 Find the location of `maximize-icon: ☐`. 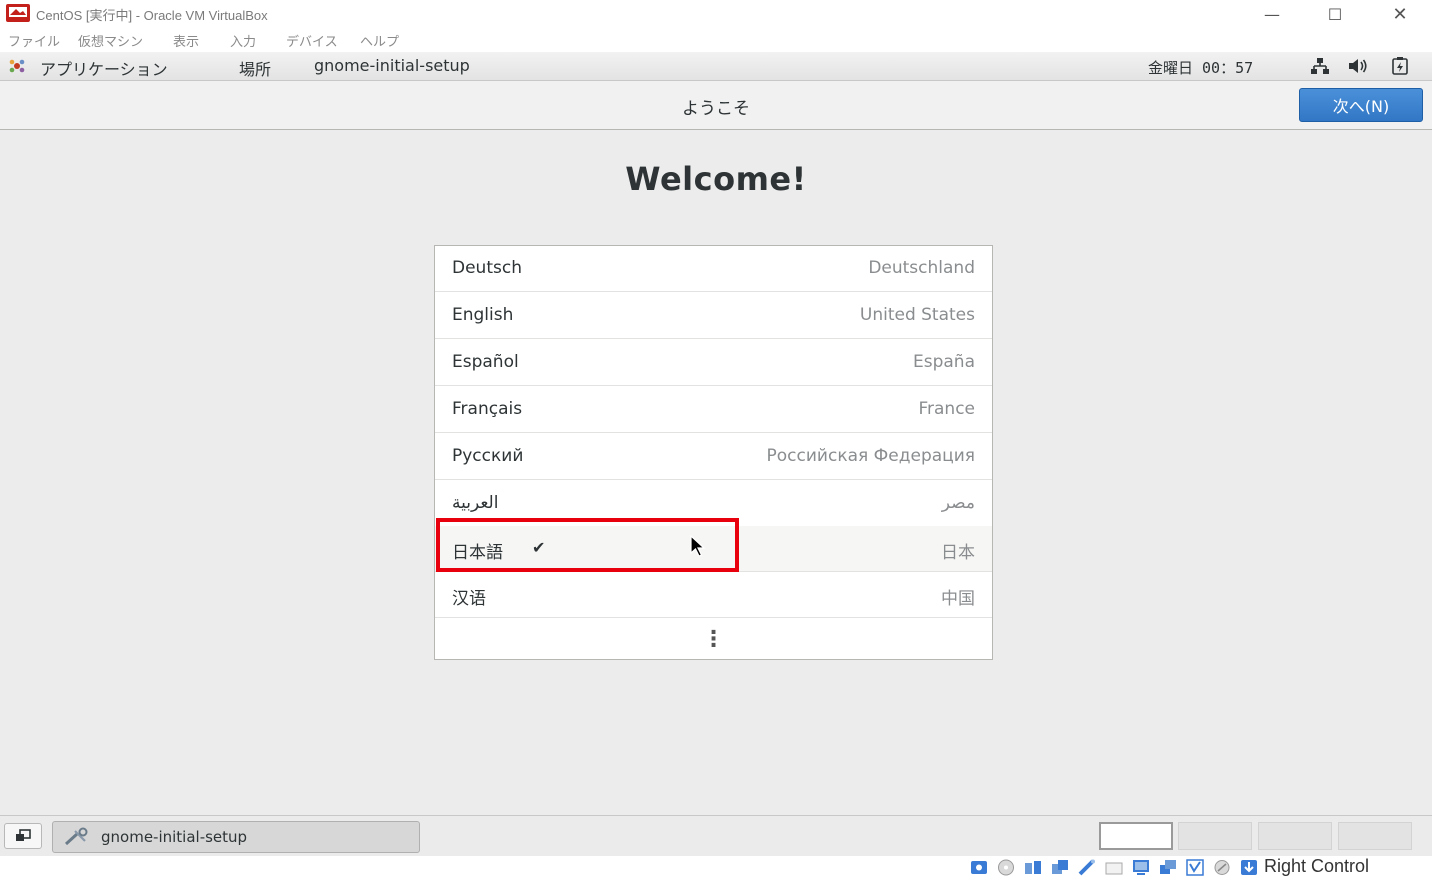

maximize-icon: ☐ is located at coordinates (1335, 14).